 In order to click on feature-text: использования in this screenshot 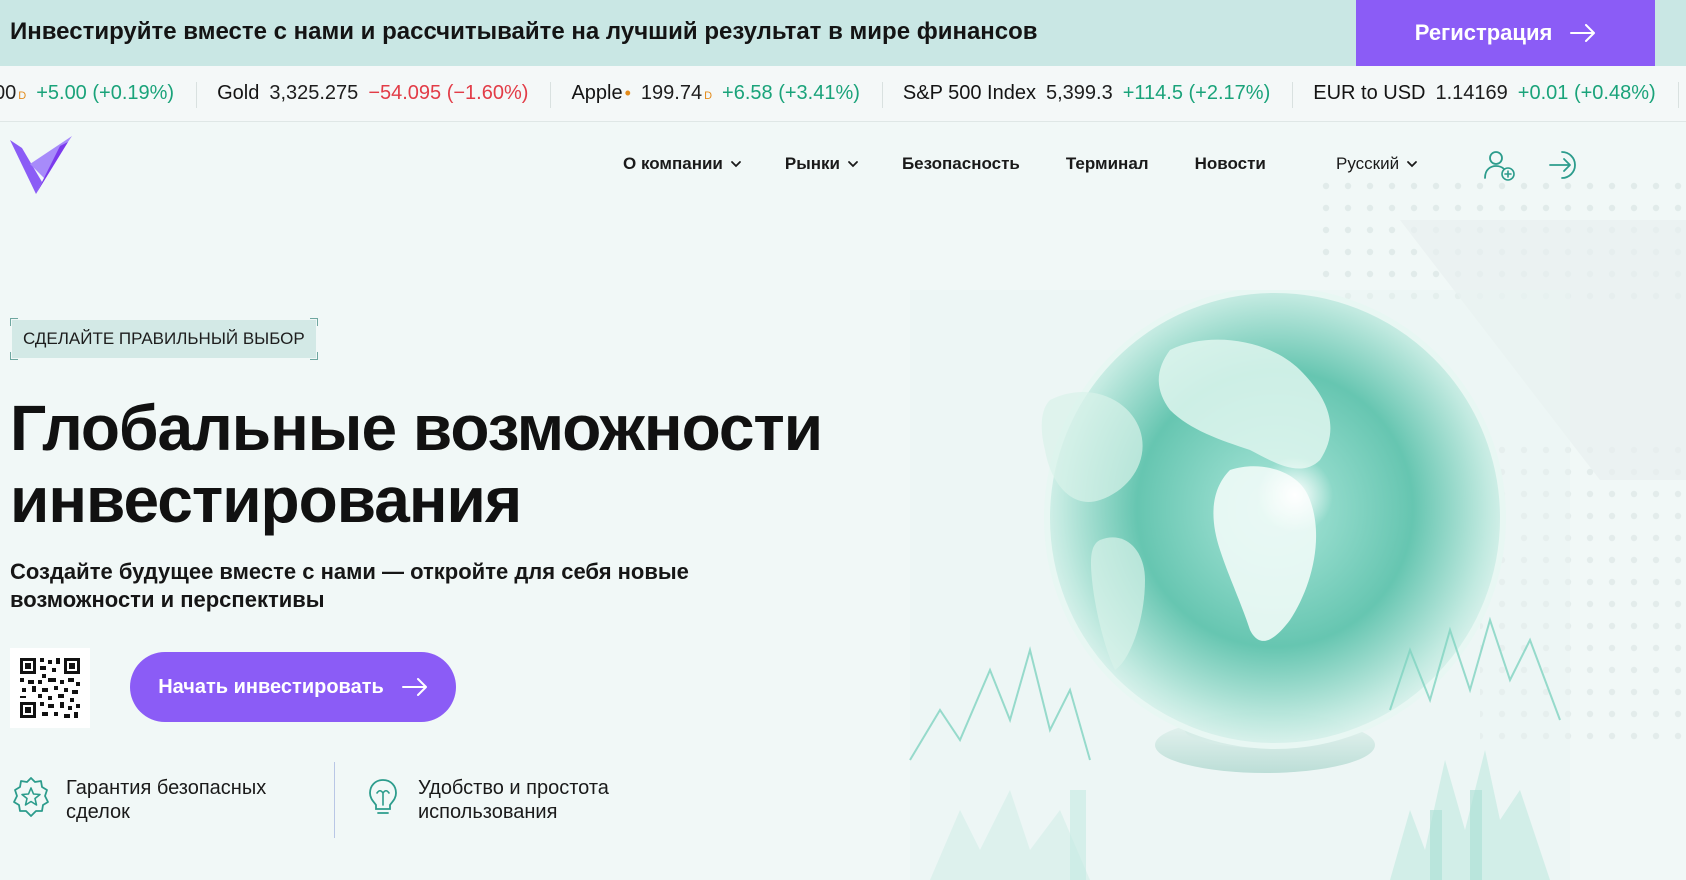, I will do `click(488, 812)`.